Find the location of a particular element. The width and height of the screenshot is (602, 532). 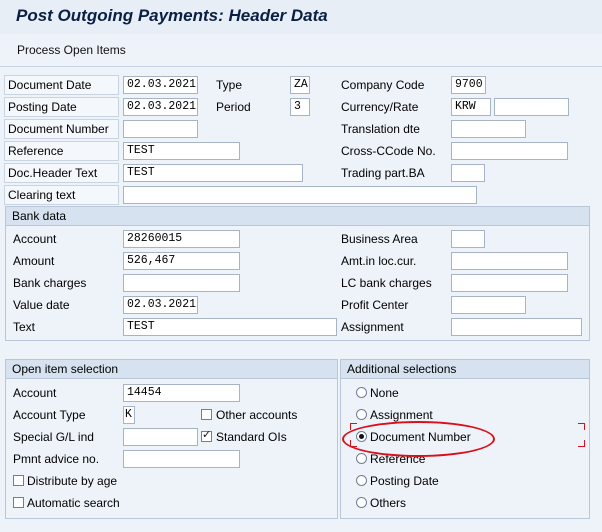

radio-none-label: None is located at coordinates (384, 393).